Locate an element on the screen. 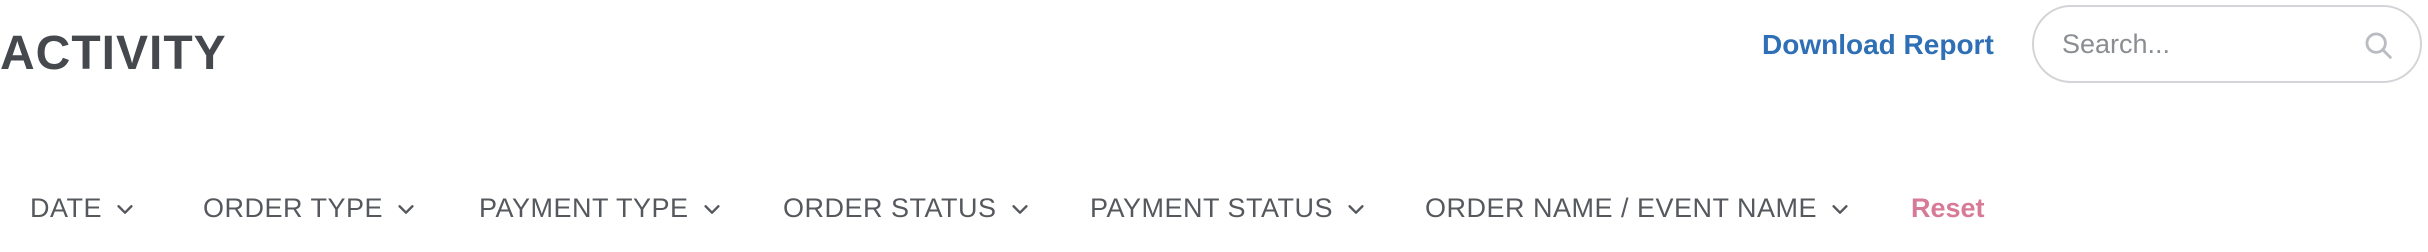  reset-button: Reset is located at coordinates (1948, 208).